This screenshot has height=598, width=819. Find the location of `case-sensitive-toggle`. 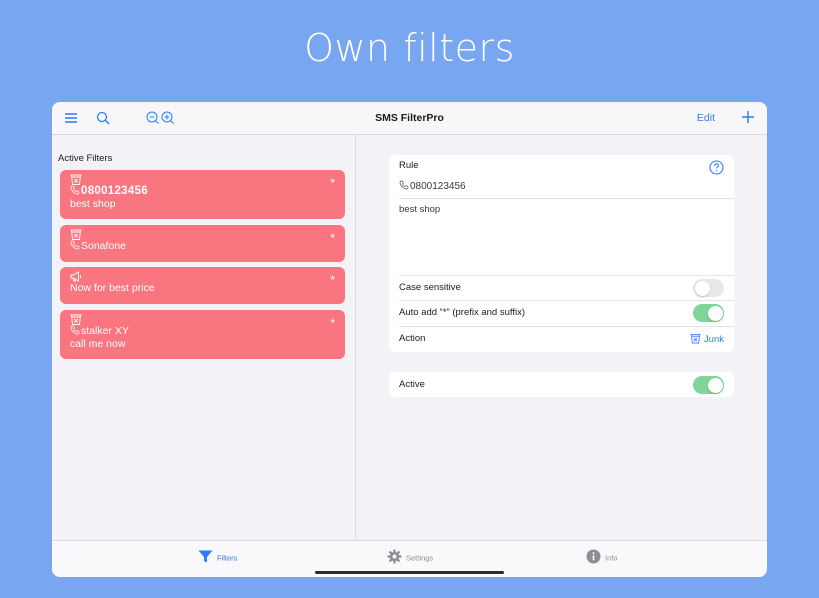

case-sensitive-toggle is located at coordinates (708, 288).